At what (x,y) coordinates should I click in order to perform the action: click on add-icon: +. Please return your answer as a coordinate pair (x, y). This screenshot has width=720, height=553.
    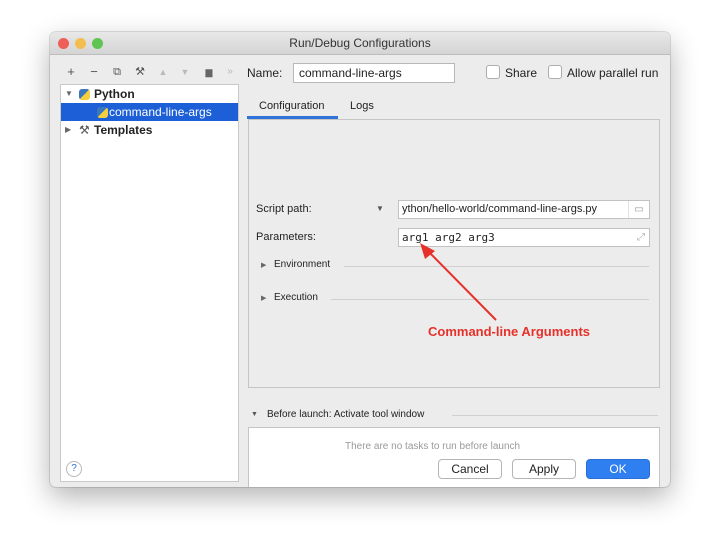
    Looking at the image, I should click on (71, 72).